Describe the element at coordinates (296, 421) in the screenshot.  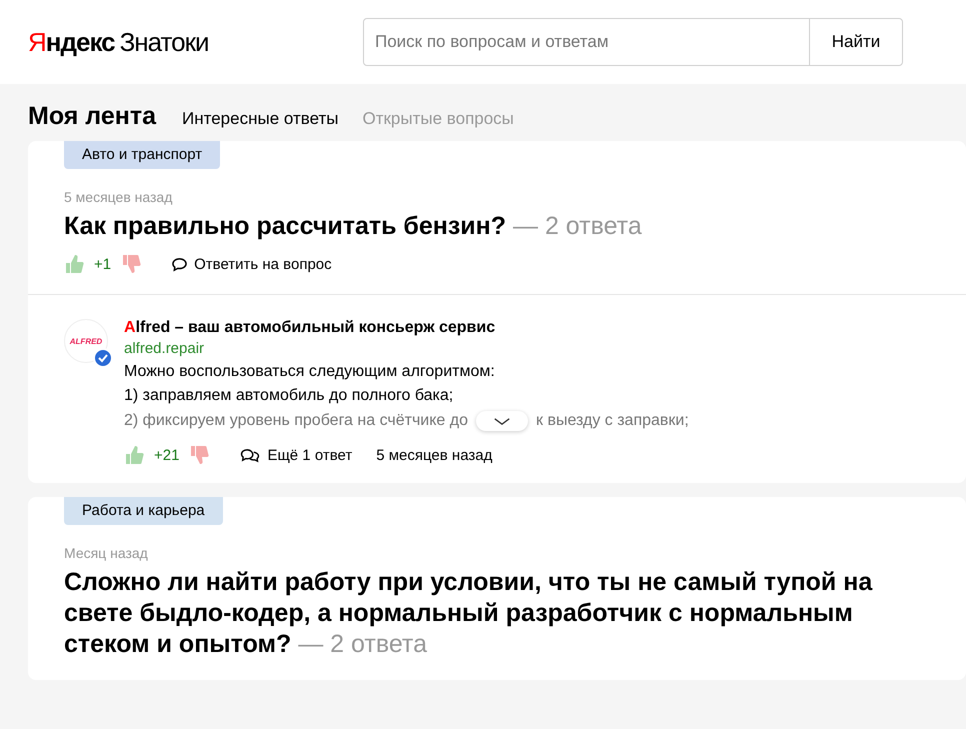
I see `answer-text: 2) фиксируем уровень пробега на счётчике до` at that location.